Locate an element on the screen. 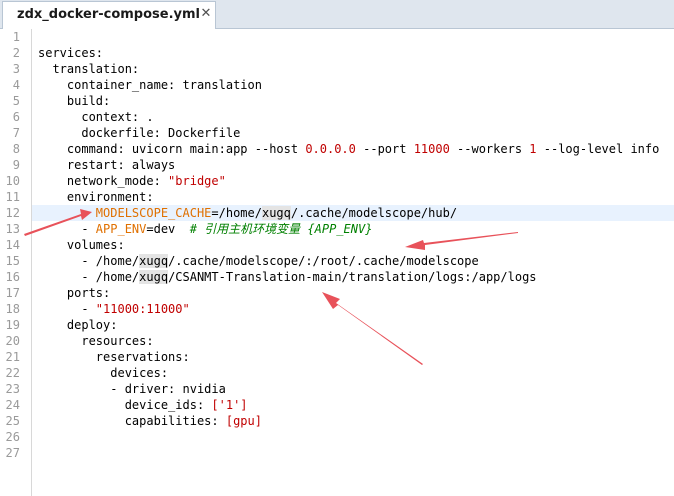 The image size is (674, 496). code-token: environment: is located at coordinates (96, 197).